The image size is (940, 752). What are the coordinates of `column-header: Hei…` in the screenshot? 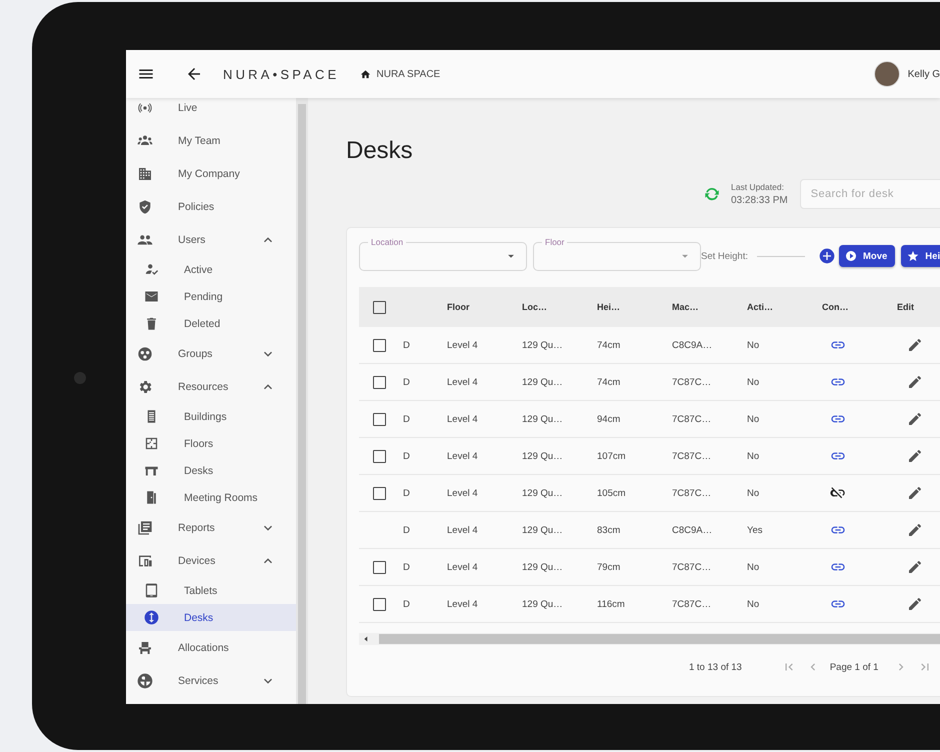 It's located at (608, 307).